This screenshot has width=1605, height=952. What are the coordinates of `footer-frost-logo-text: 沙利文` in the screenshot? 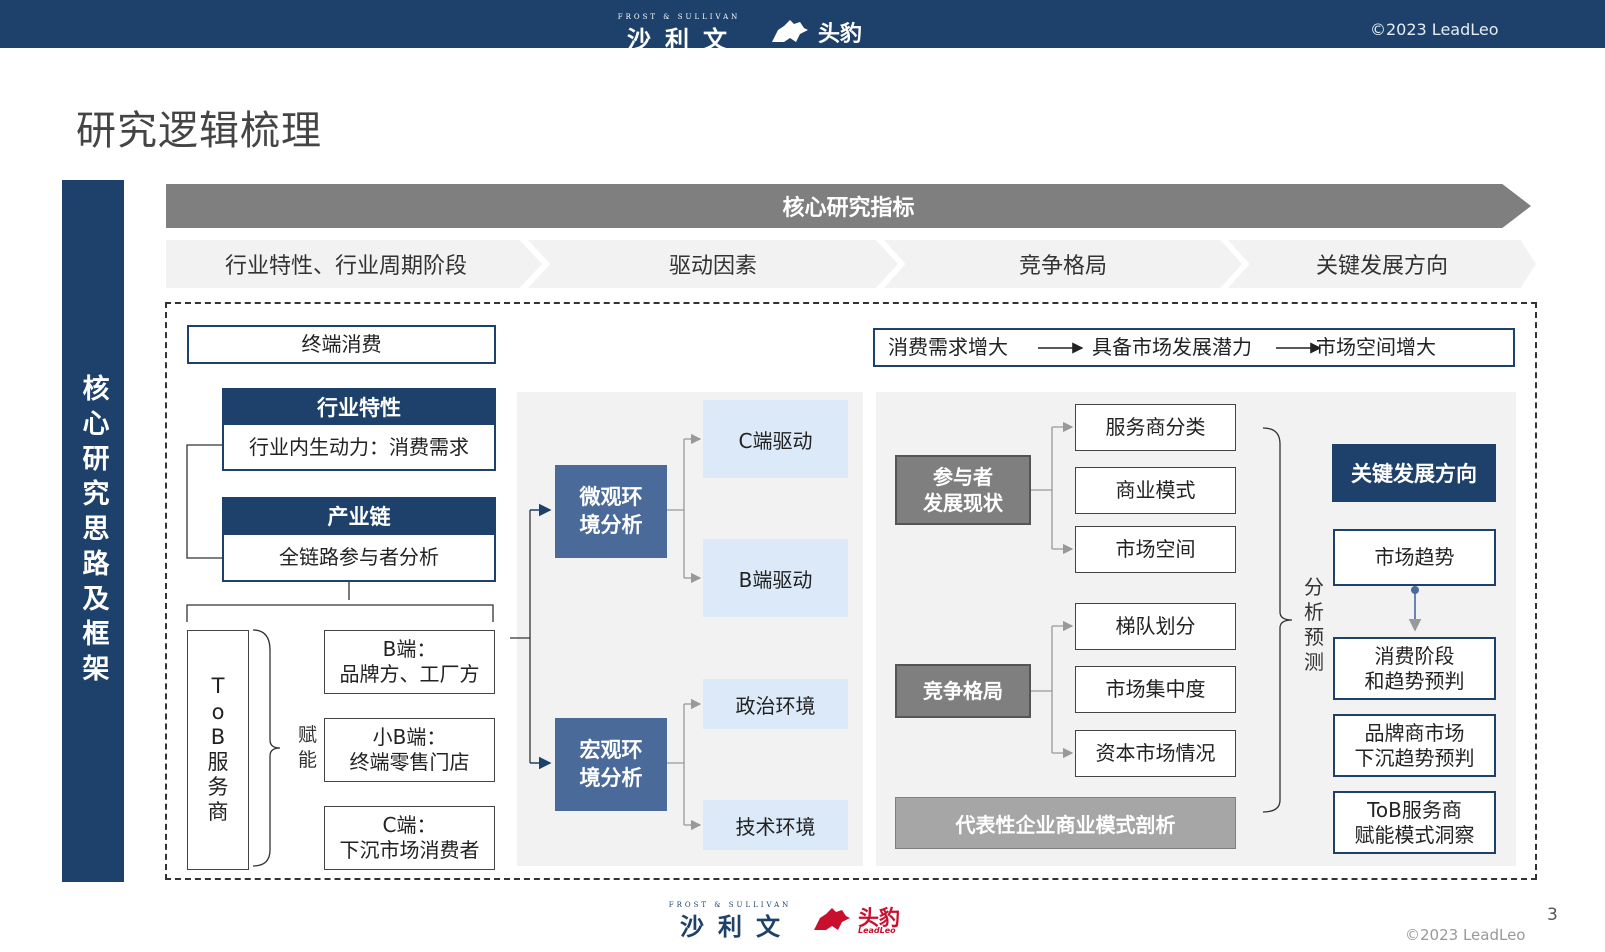 It's located at (737, 927).